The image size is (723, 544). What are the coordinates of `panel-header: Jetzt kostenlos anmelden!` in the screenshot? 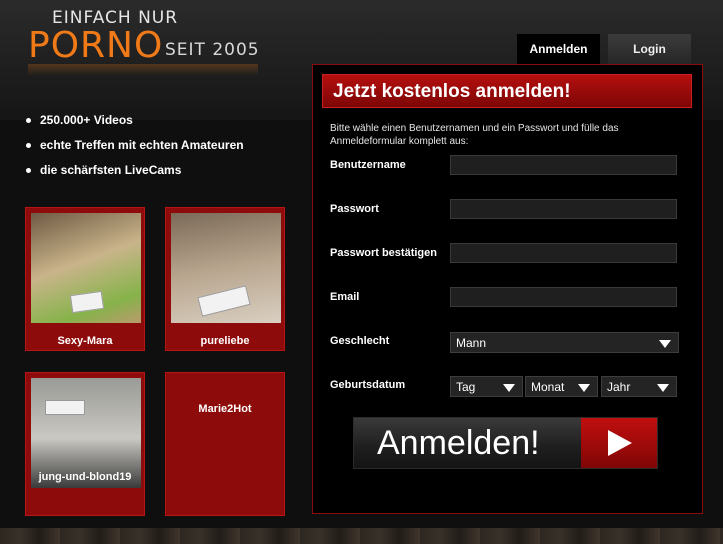 It's located at (507, 91).